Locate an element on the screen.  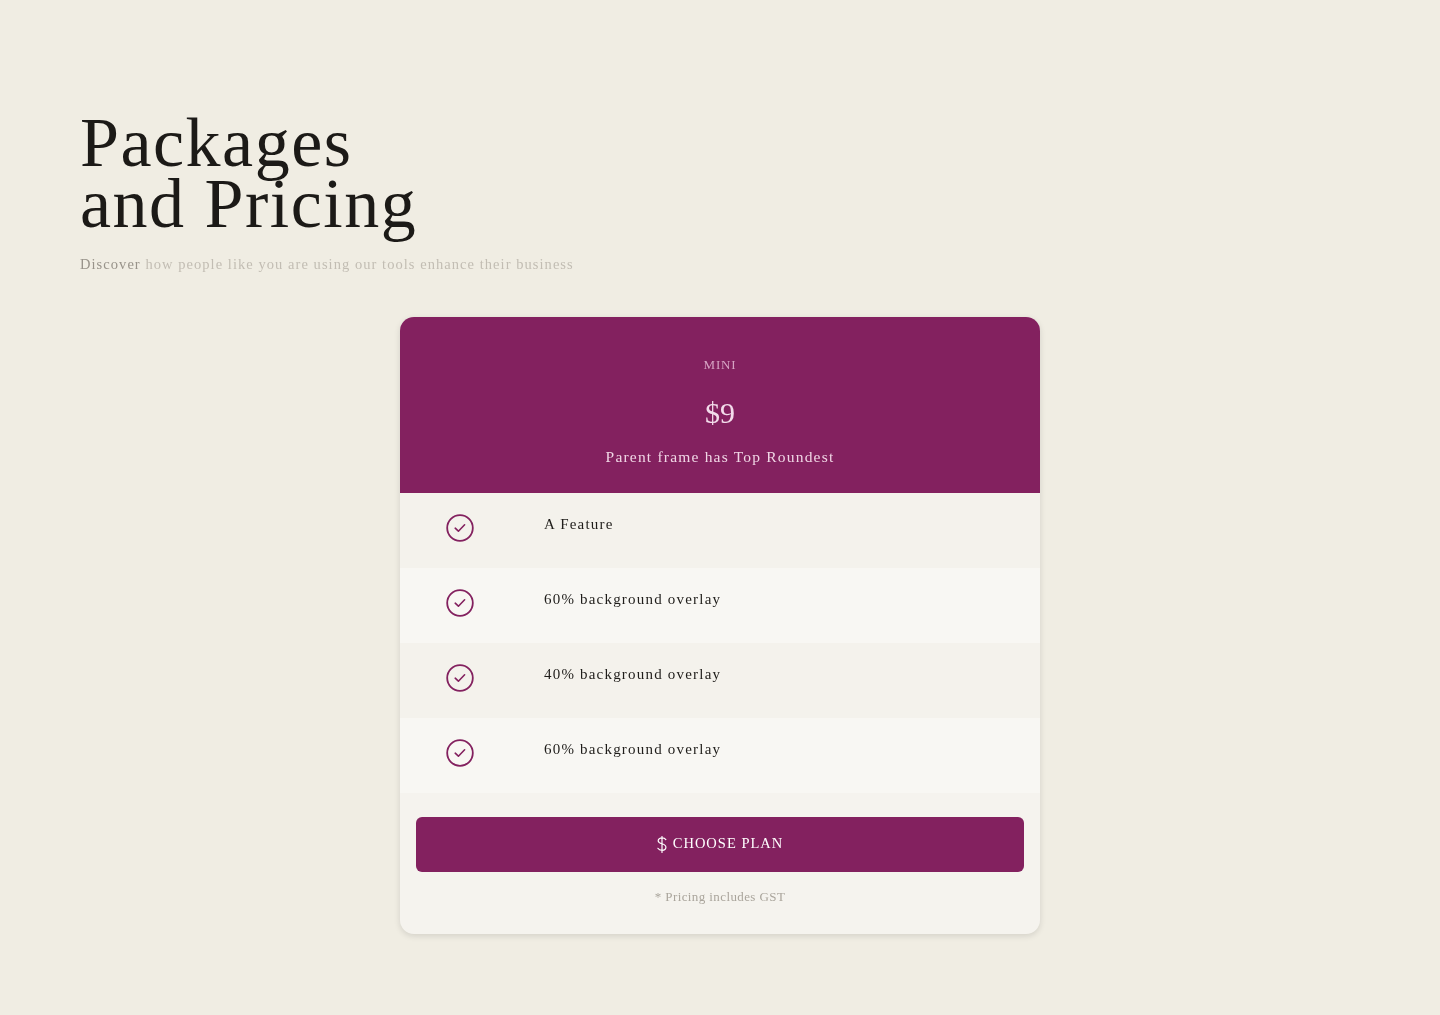
plan-name: MINI is located at coordinates (720, 364).